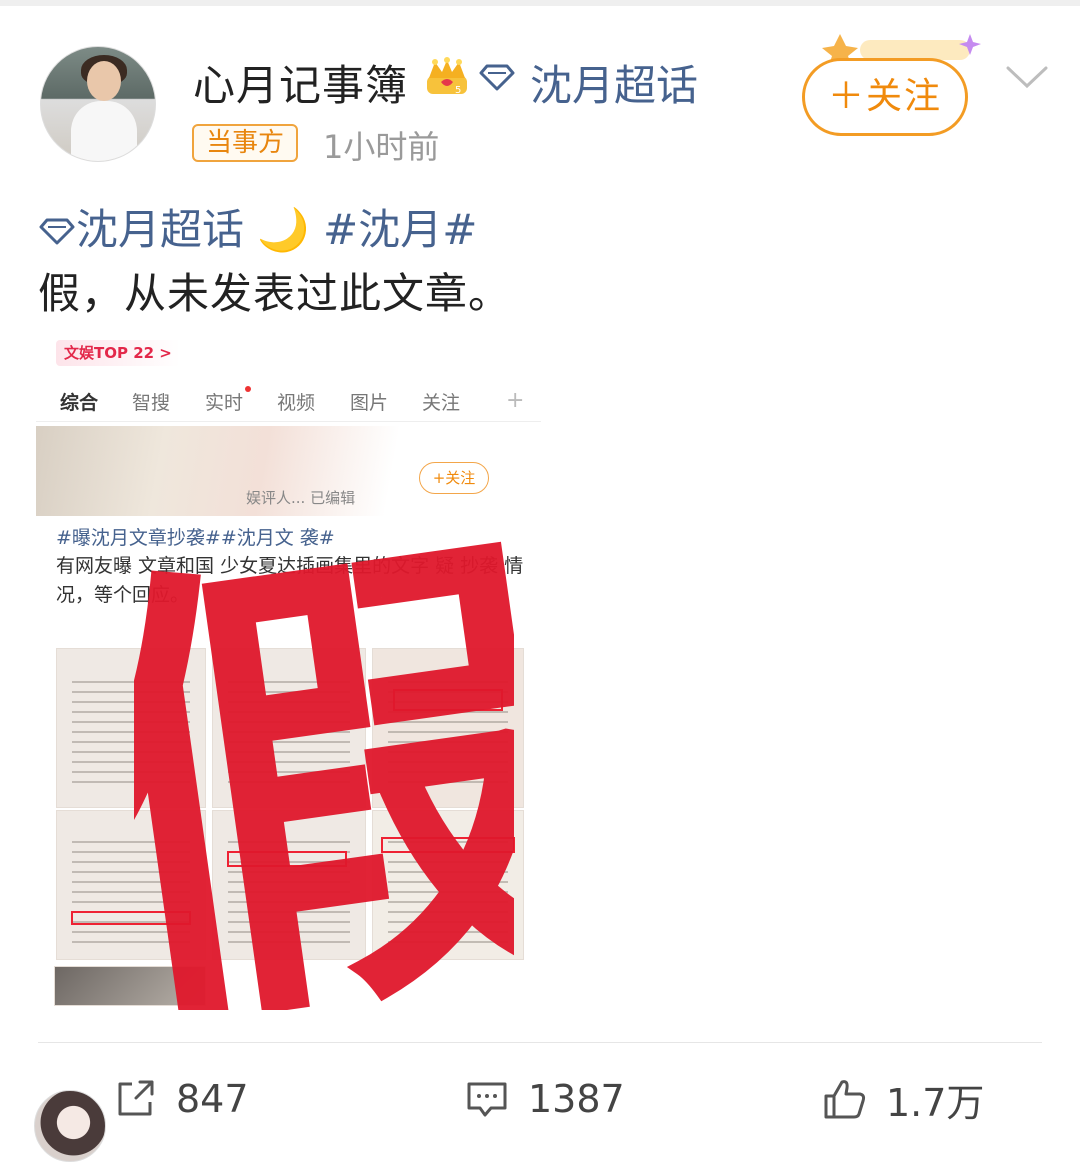  What do you see at coordinates (540, 3) in the screenshot?
I see `top-bar` at bounding box center [540, 3].